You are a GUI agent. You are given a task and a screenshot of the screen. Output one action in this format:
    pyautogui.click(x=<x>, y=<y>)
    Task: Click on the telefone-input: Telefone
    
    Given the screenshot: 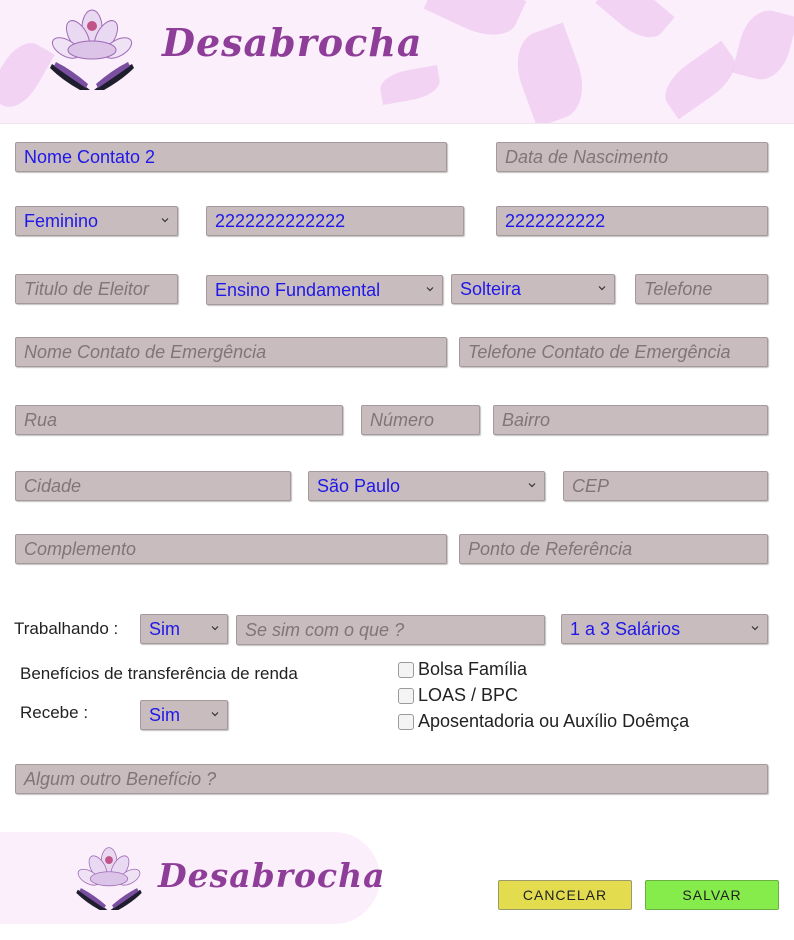 What is the action you would take?
    pyautogui.click(x=701, y=289)
    